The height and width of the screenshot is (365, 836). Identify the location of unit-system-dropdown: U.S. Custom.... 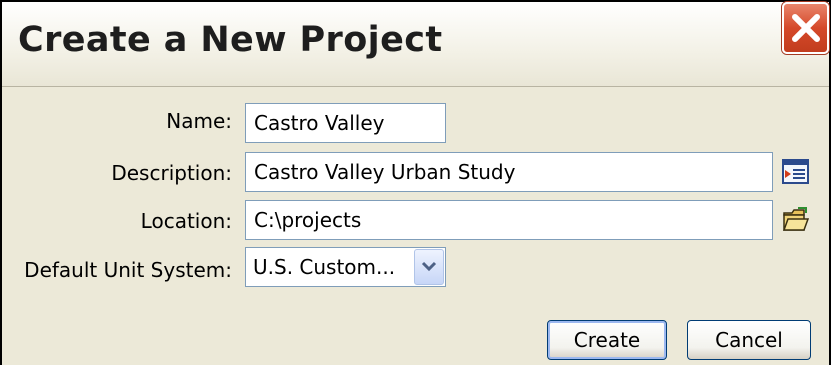
(345, 267).